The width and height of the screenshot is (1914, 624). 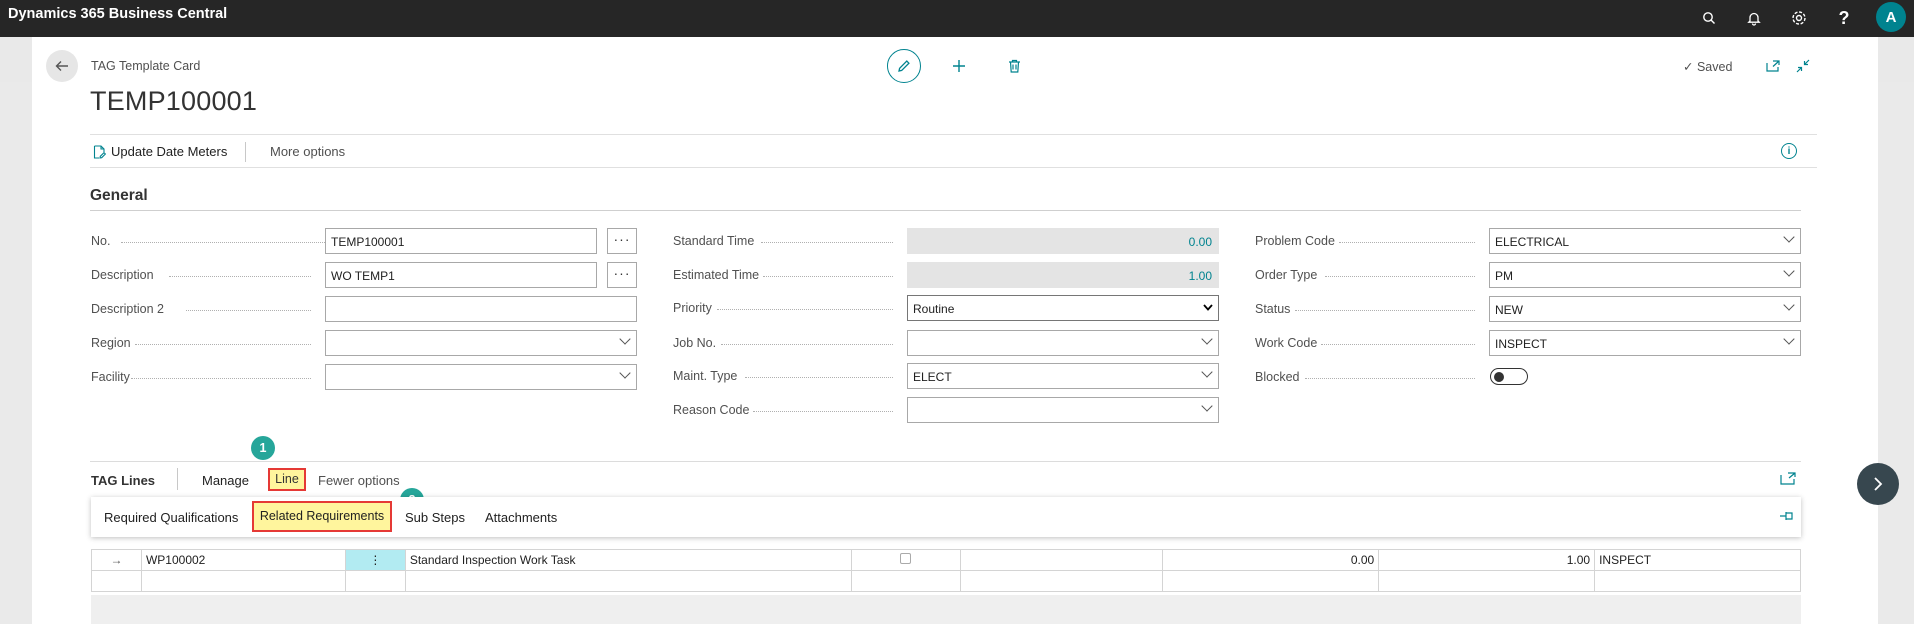 What do you see at coordinates (481, 309) in the screenshot?
I see `description-2-input` at bounding box center [481, 309].